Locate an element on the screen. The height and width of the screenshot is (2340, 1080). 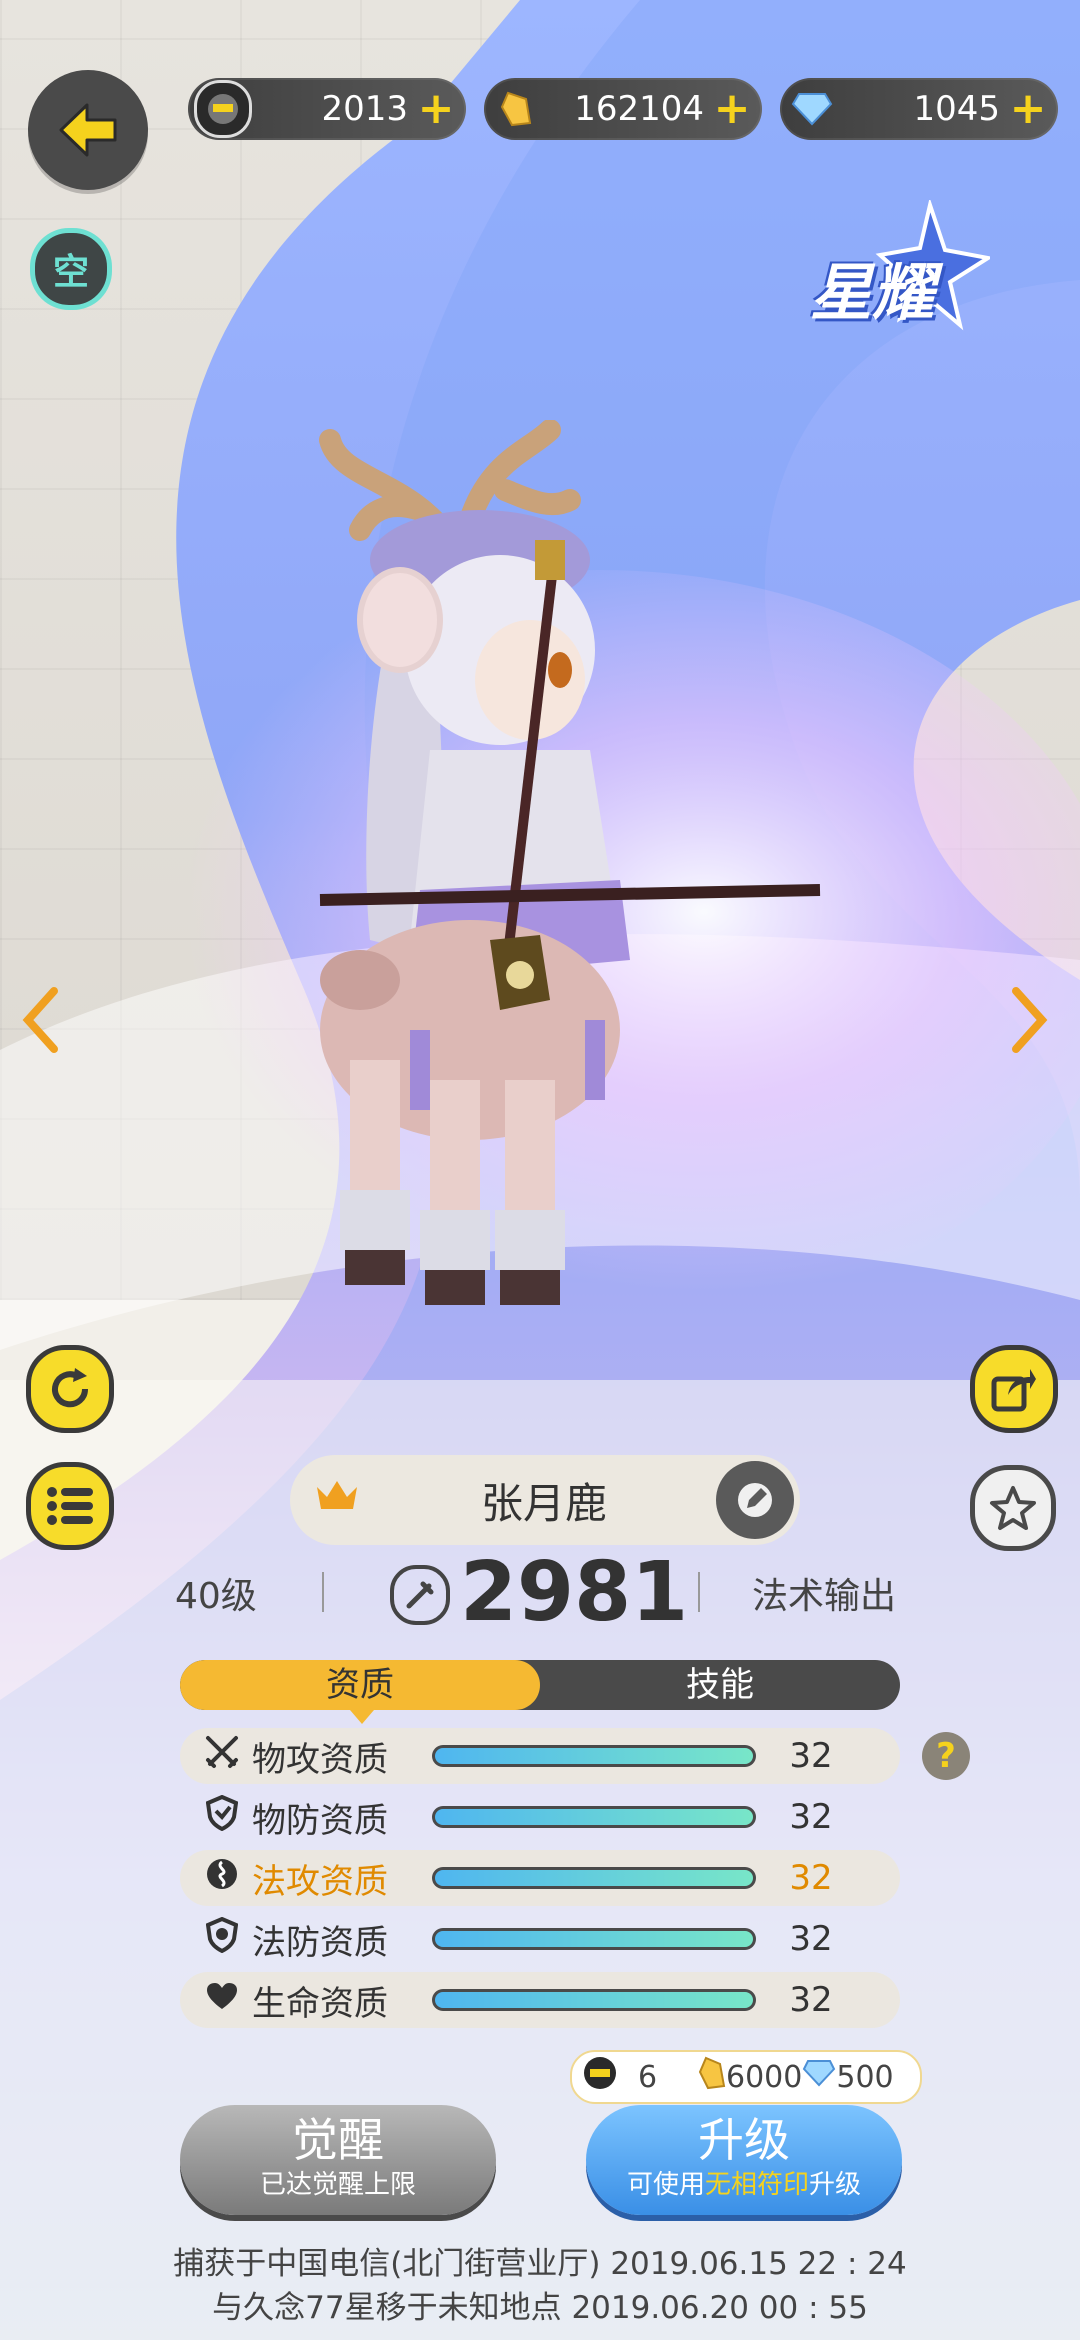
attribute-row: 物攻资质 32 is located at coordinates (540, 1756).